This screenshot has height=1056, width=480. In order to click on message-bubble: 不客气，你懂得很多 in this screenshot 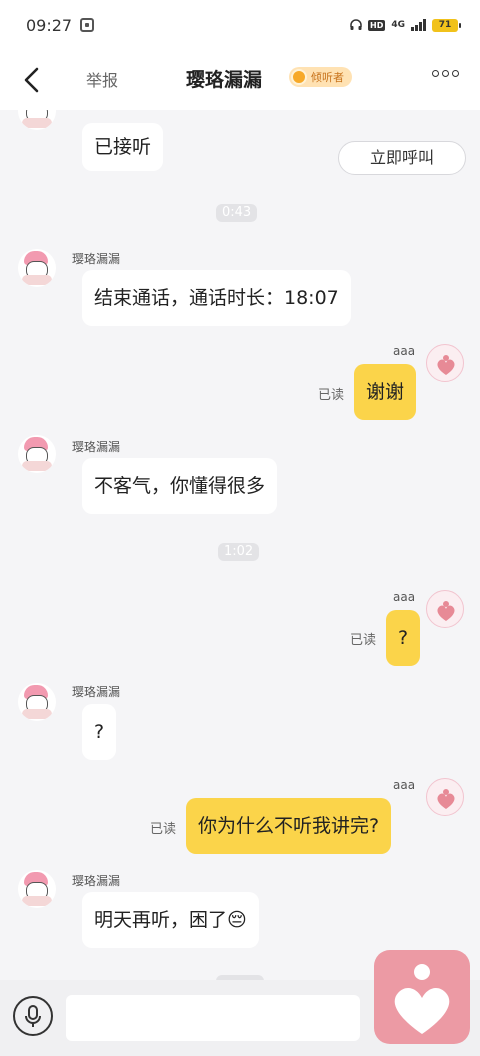, I will do `click(180, 486)`.